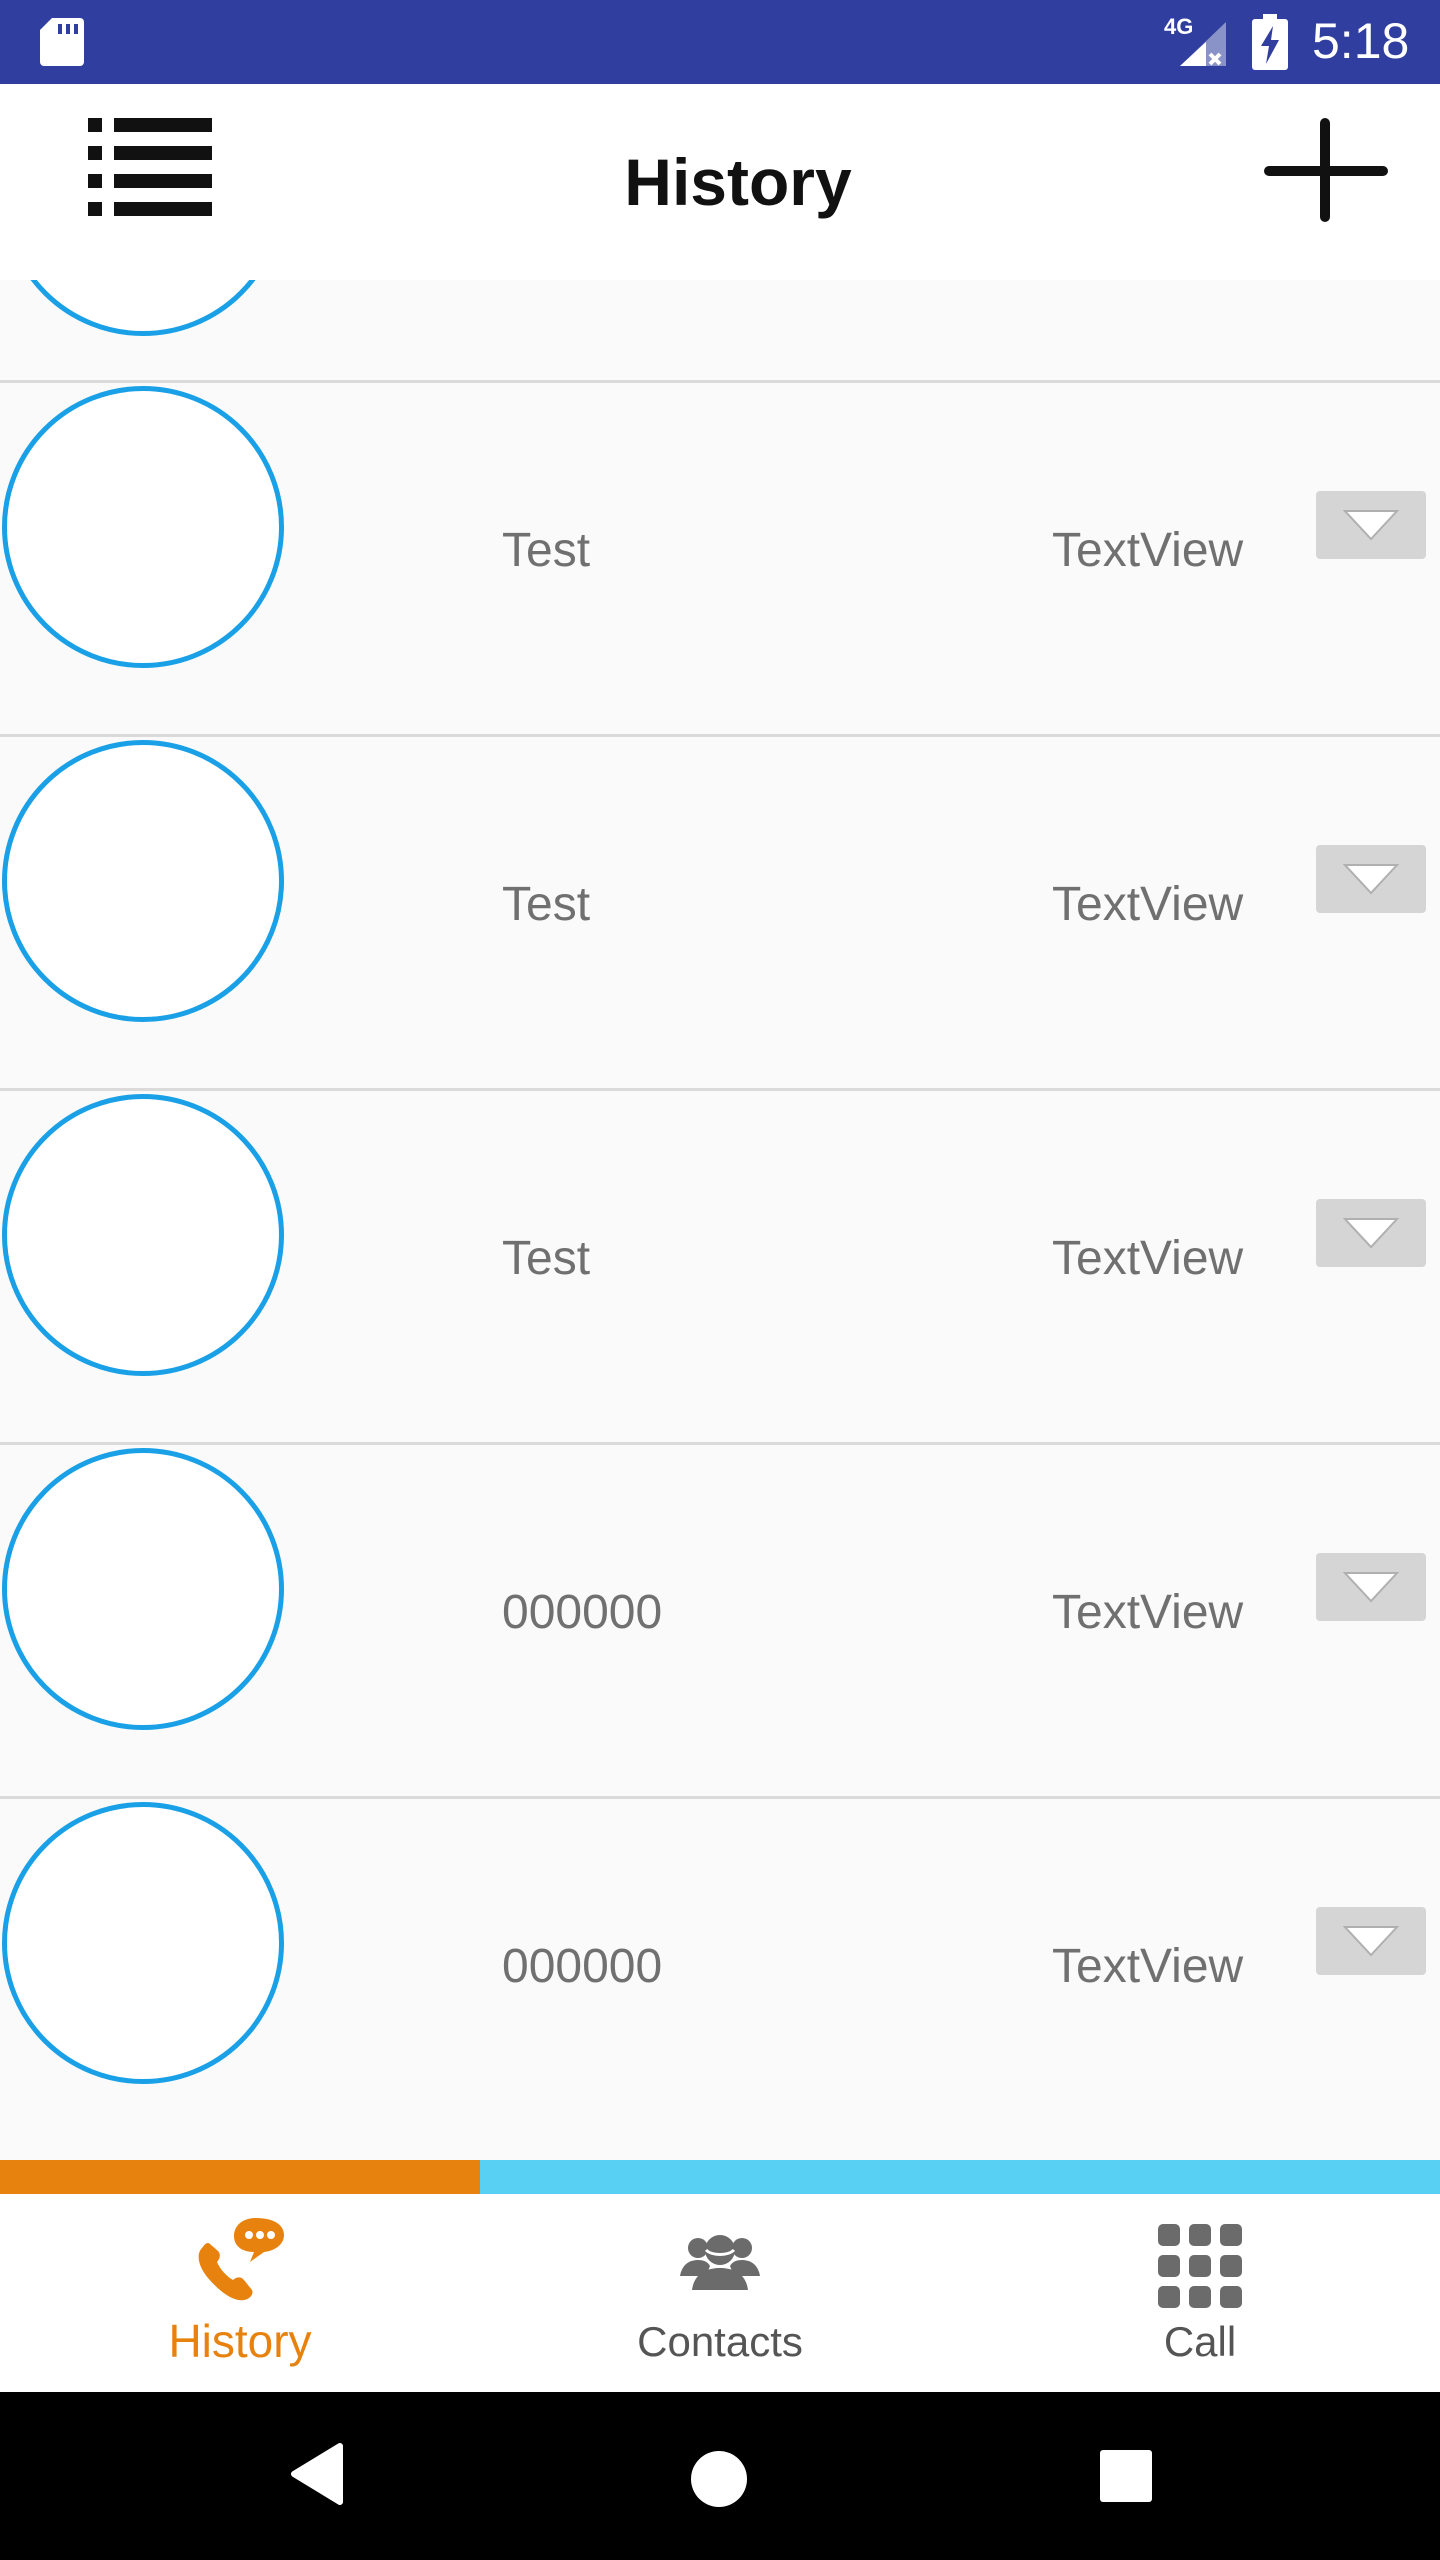  What do you see at coordinates (1270, 42) in the screenshot?
I see `battery-charging-icon` at bounding box center [1270, 42].